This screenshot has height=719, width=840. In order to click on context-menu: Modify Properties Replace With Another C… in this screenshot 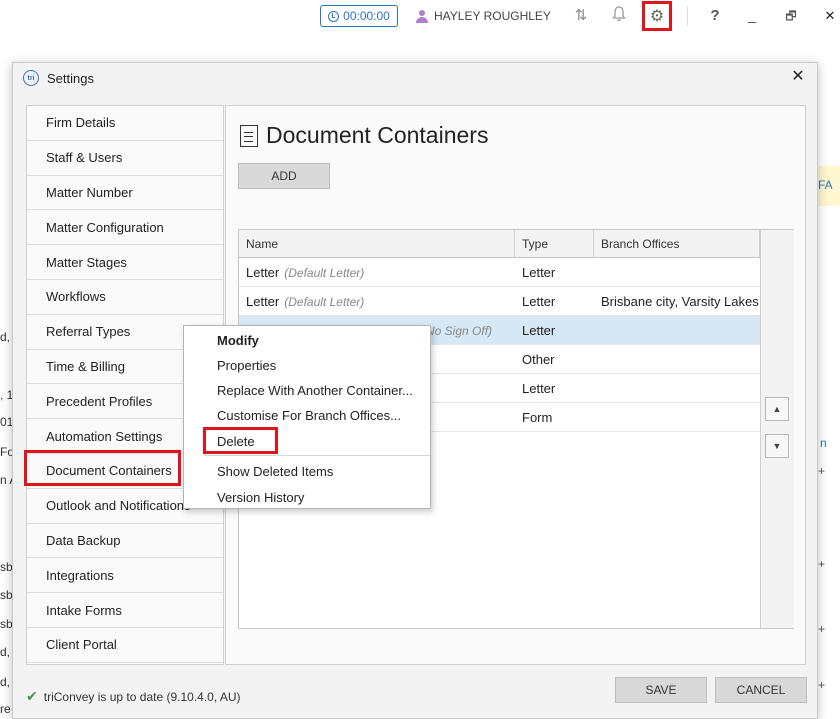, I will do `click(307, 417)`.